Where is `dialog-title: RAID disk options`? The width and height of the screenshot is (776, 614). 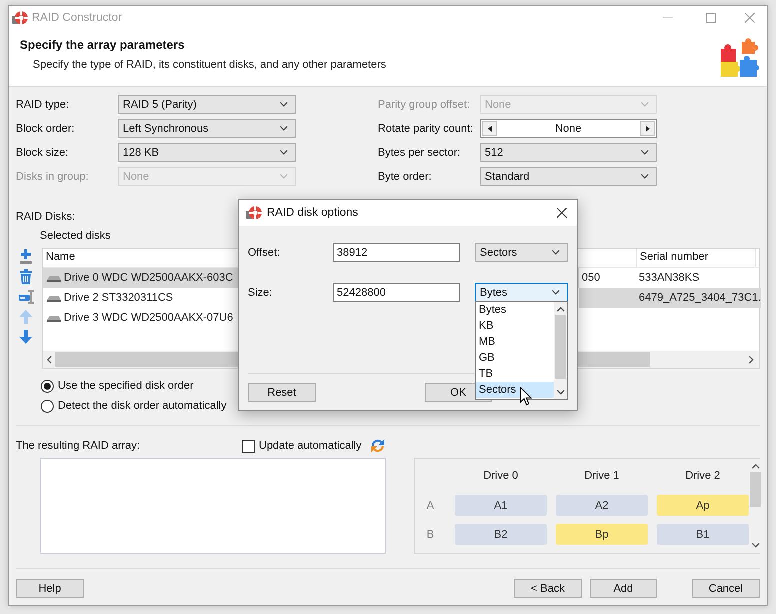 dialog-title: RAID disk options is located at coordinates (312, 213).